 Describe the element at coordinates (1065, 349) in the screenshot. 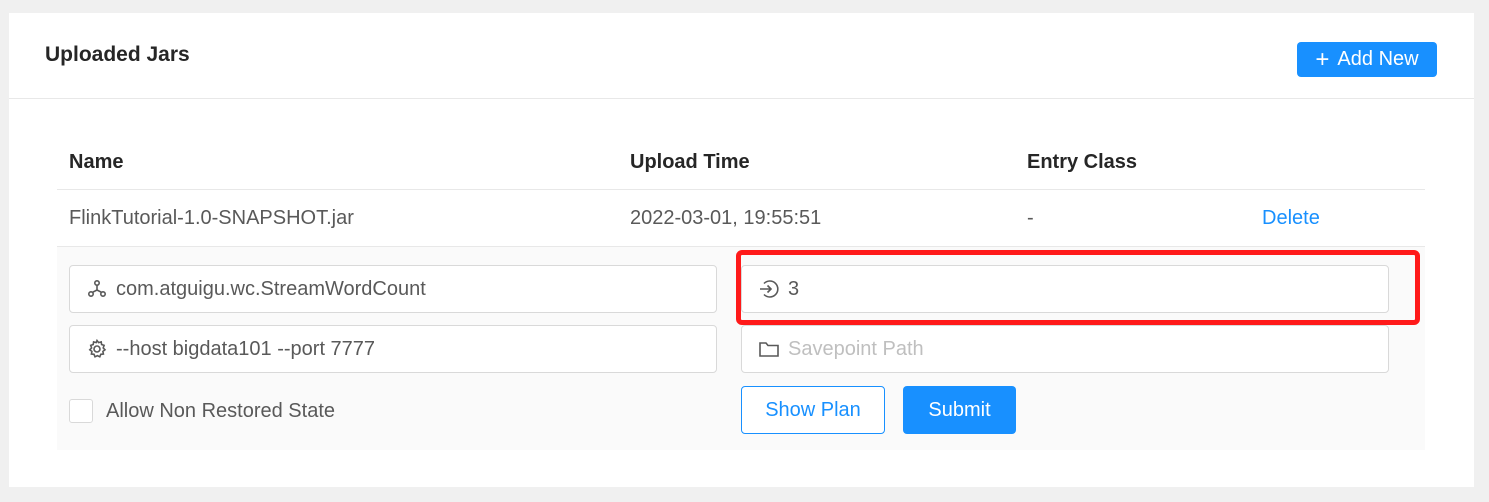

I see `savepoint-path-field: Savepoint Path` at that location.